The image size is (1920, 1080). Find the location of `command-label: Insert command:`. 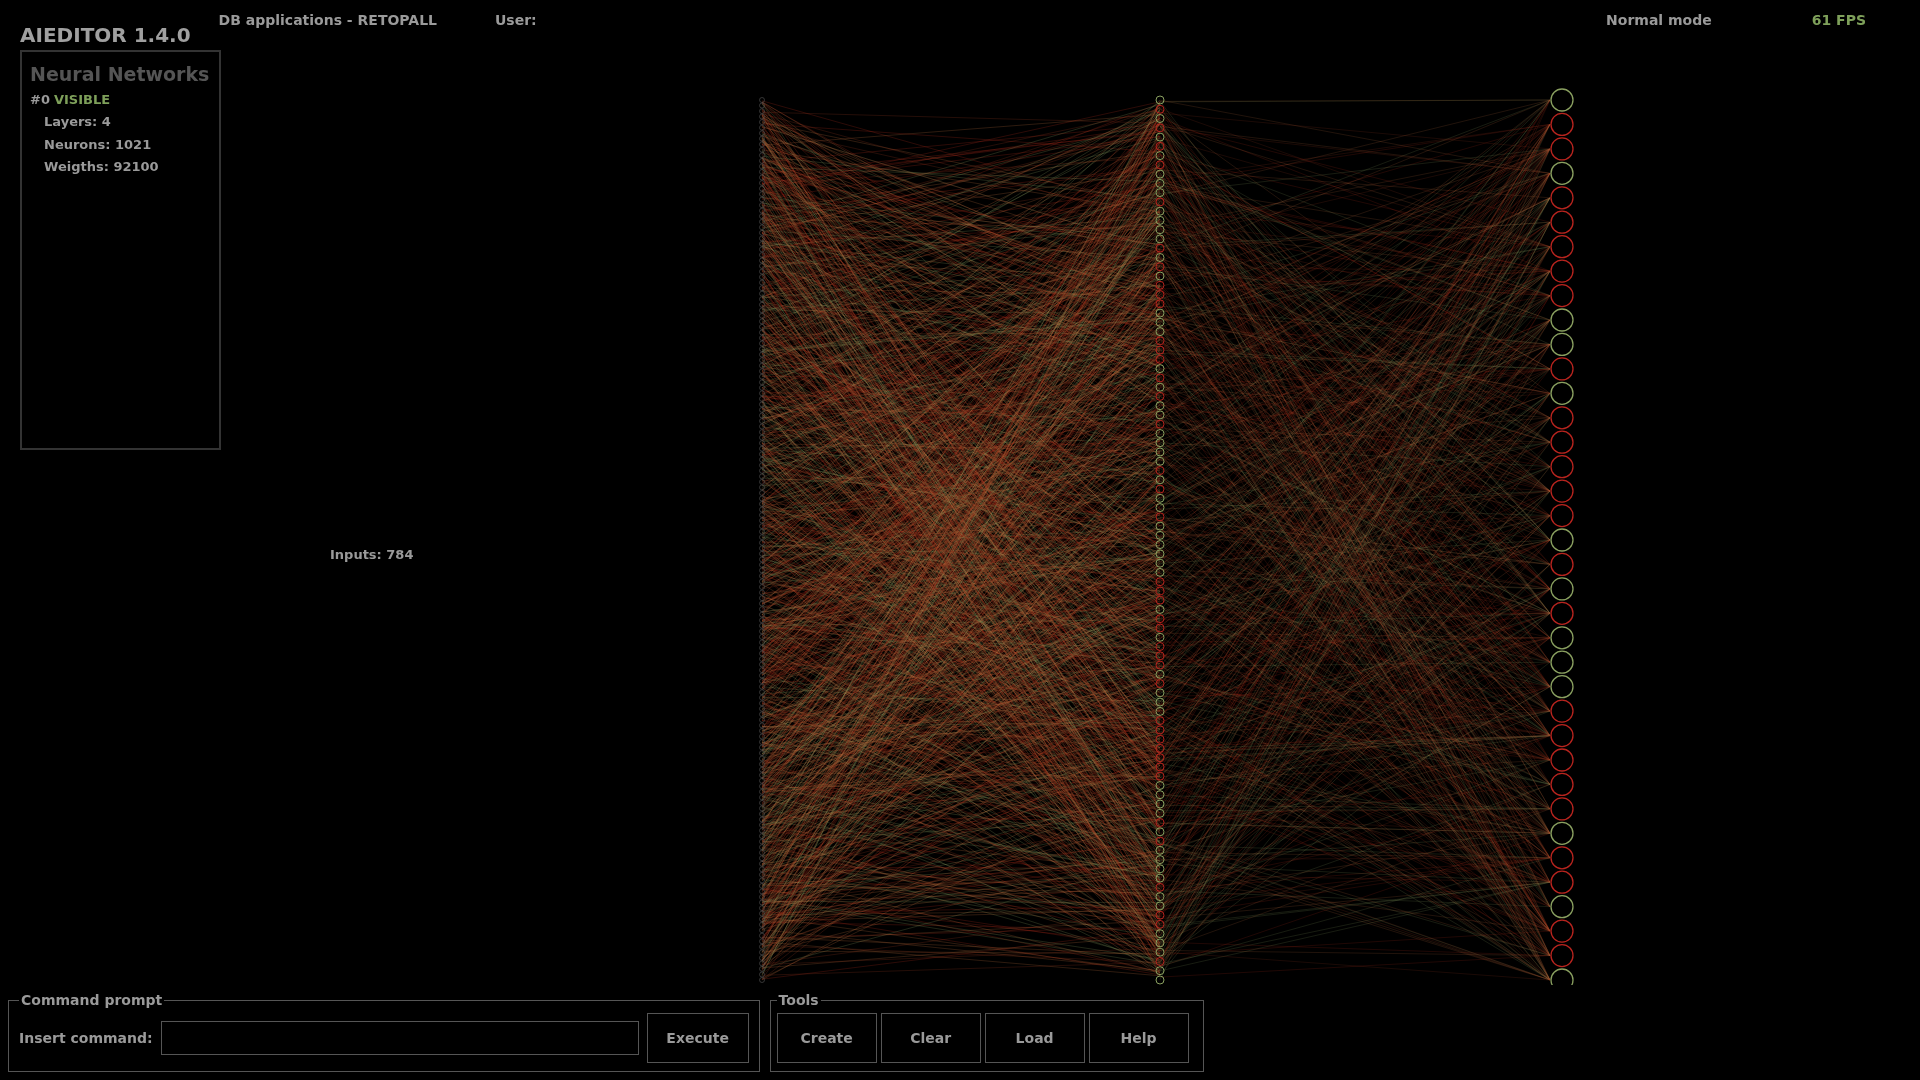

command-label: Insert command: is located at coordinates (86, 1038).